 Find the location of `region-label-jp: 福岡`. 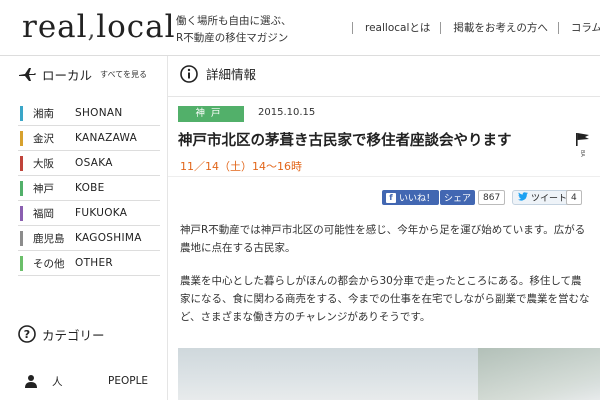

region-label-jp: 福岡 is located at coordinates (43, 213).